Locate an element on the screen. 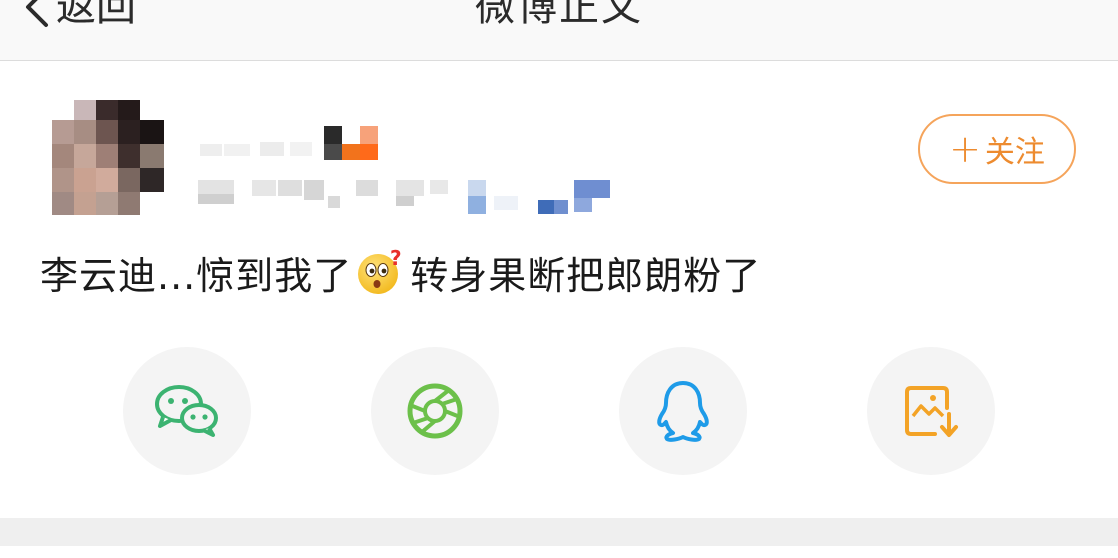 This screenshot has height=558, width=1118. post-meta is located at coordinates (408, 200).